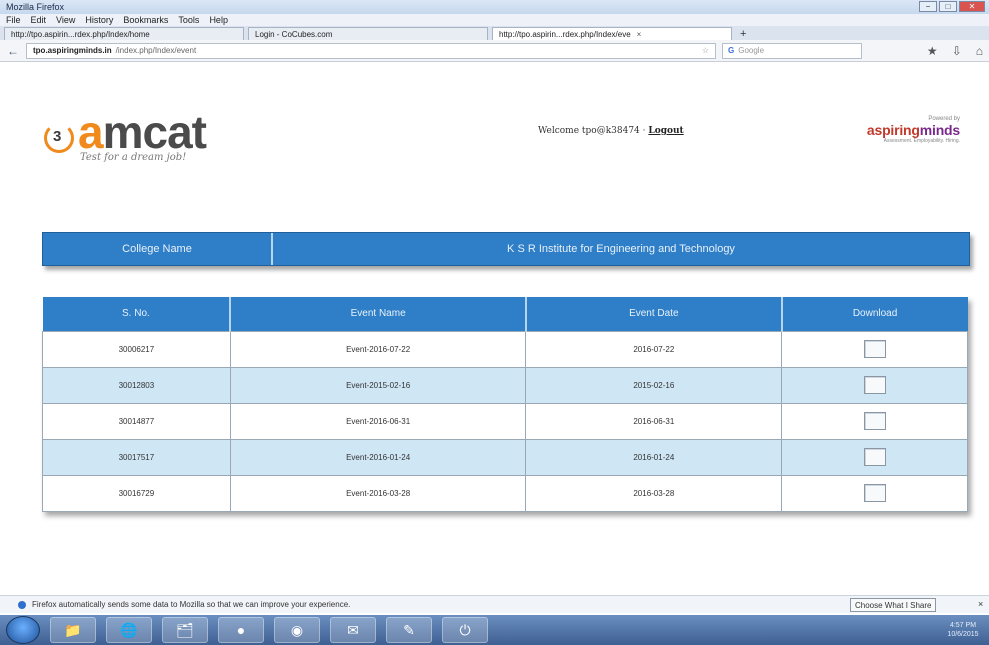  I want to click on menu-history: History, so click(99, 20).